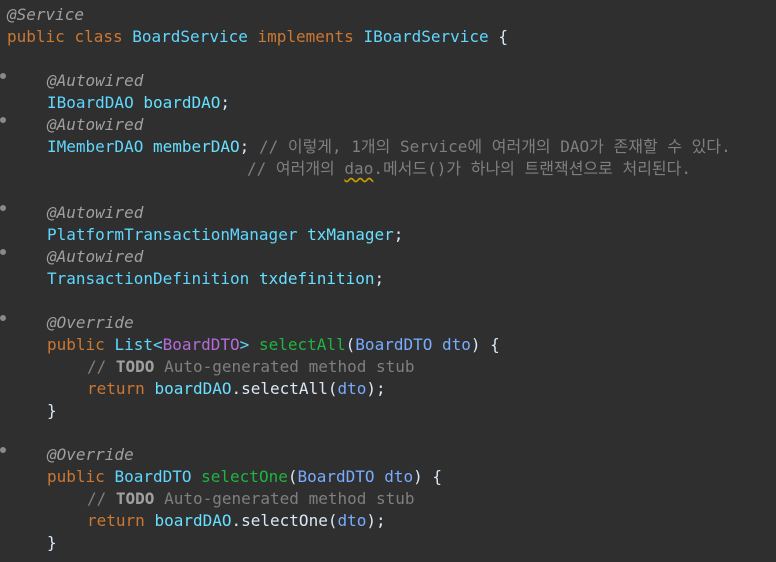 Image resolution: width=776 pixels, height=562 pixels. What do you see at coordinates (503, 36) in the screenshot?
I see `brace: {` at bounding box center [503, 36].